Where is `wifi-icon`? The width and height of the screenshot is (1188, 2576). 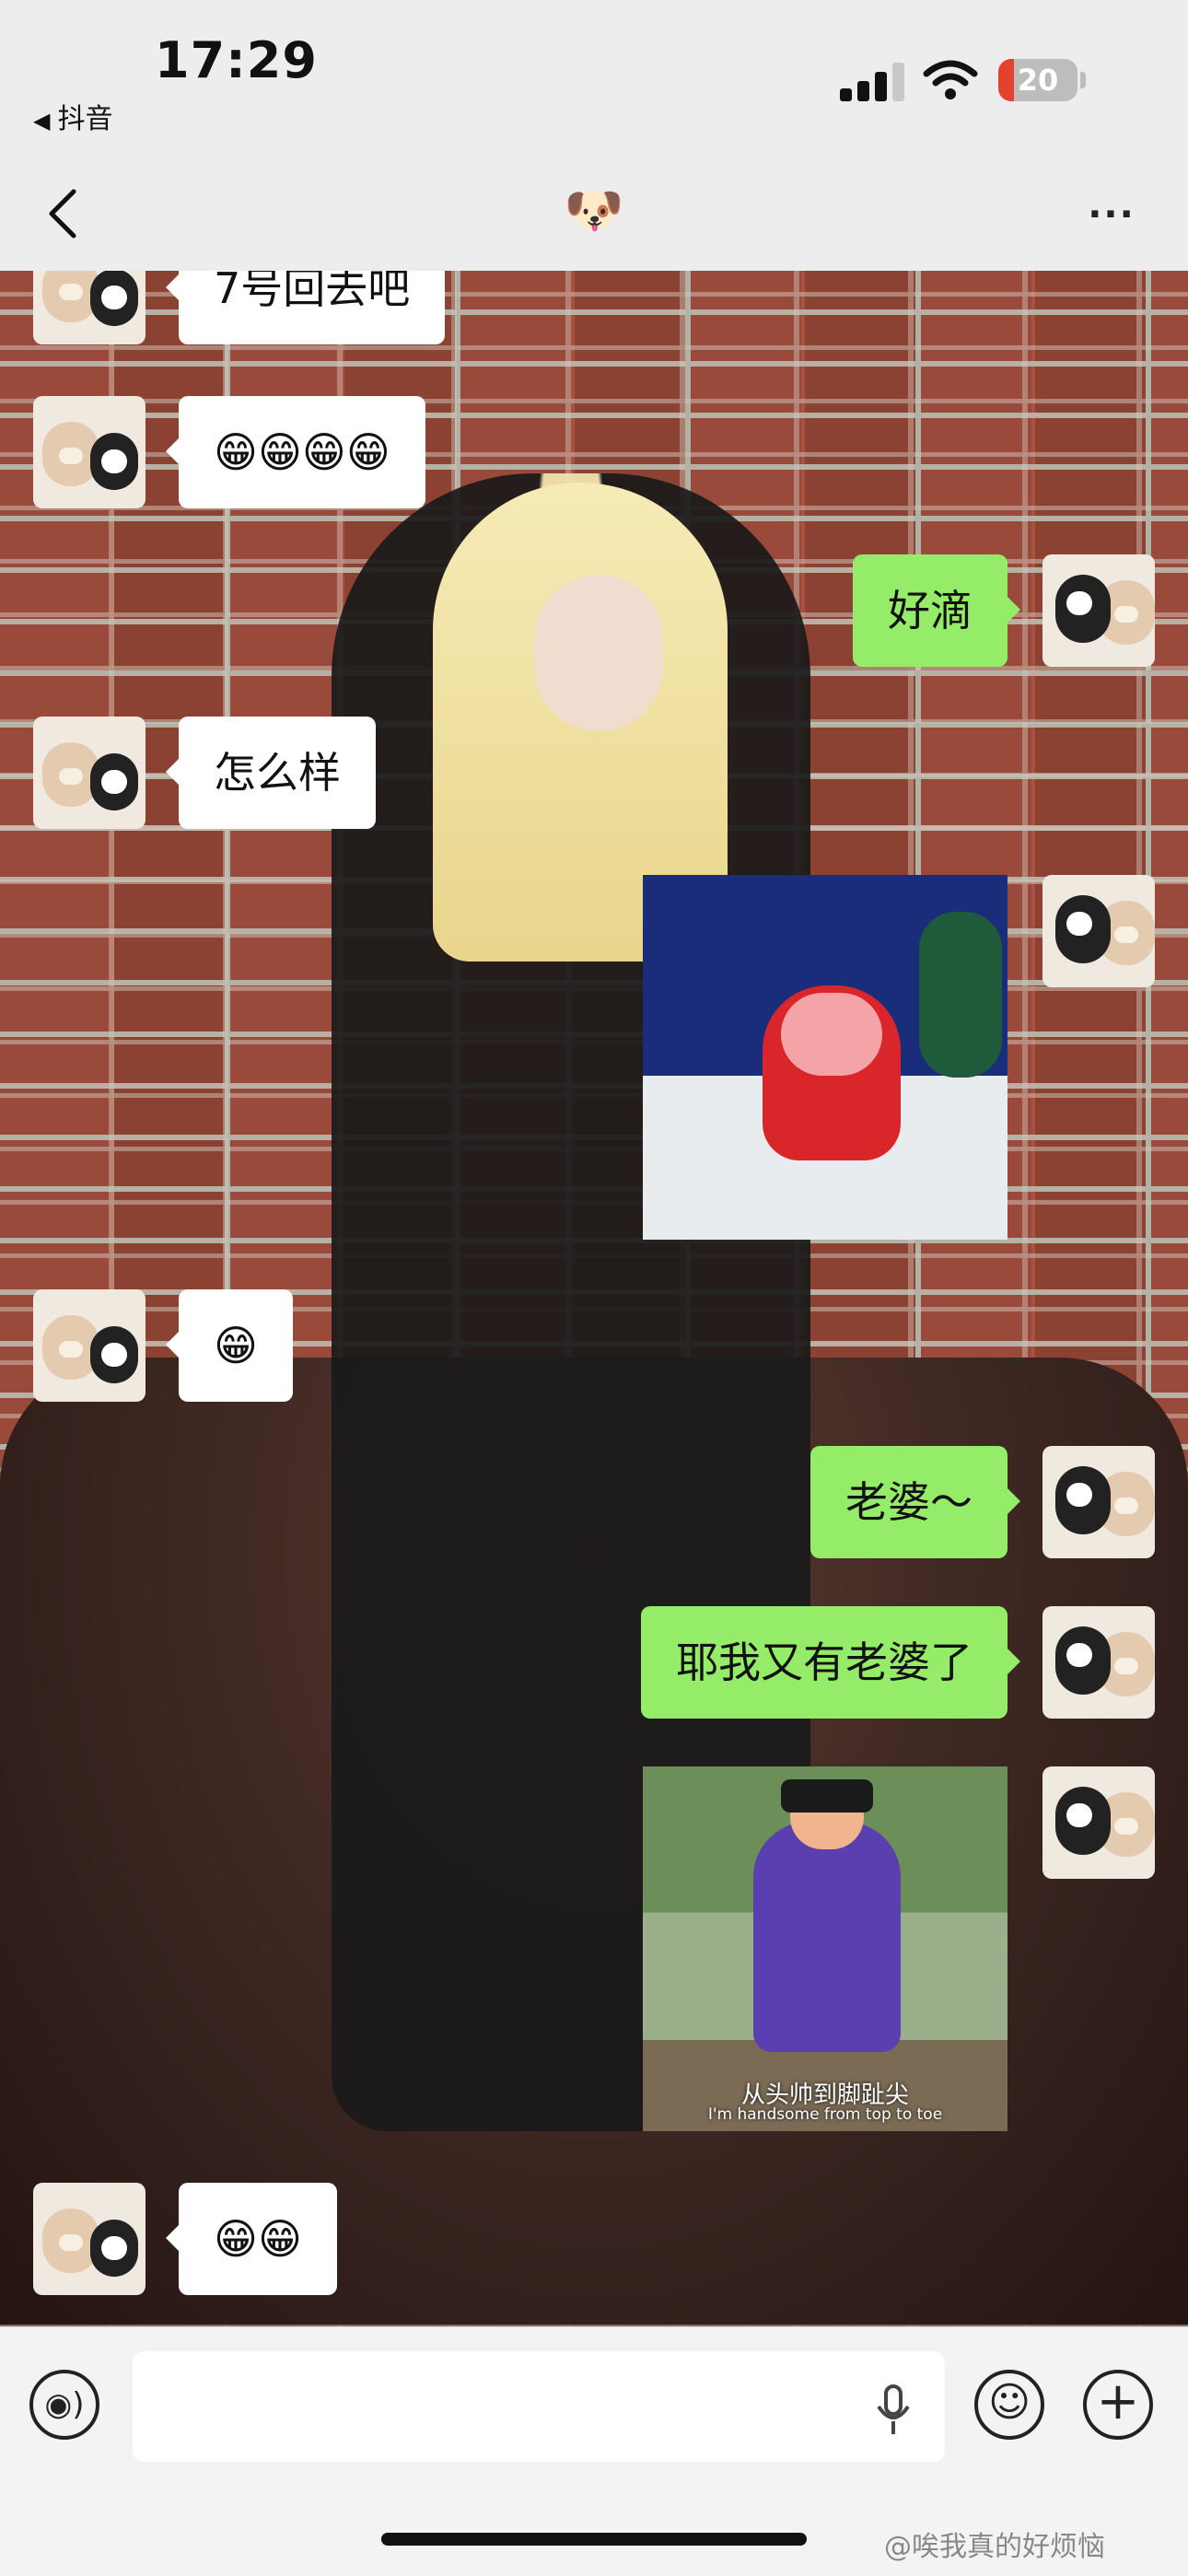 wifi-icon is located at coordinates (951, 79).